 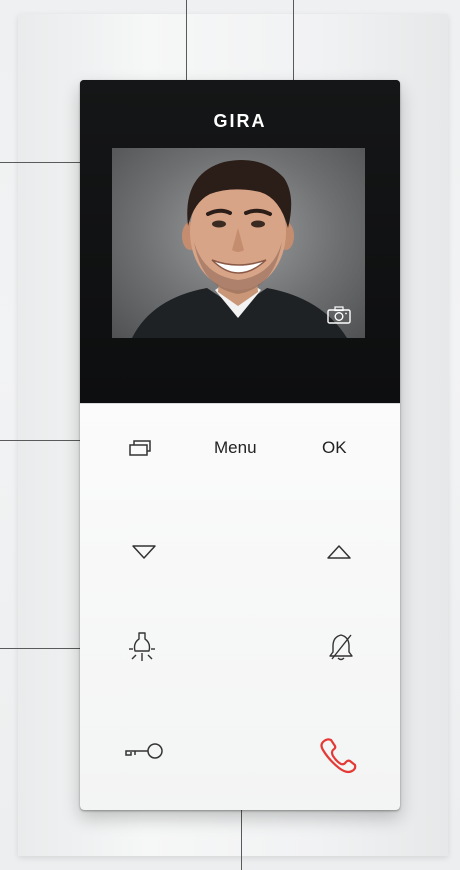 I want to click on callout-line-top-right, so click(x=293, y=40).